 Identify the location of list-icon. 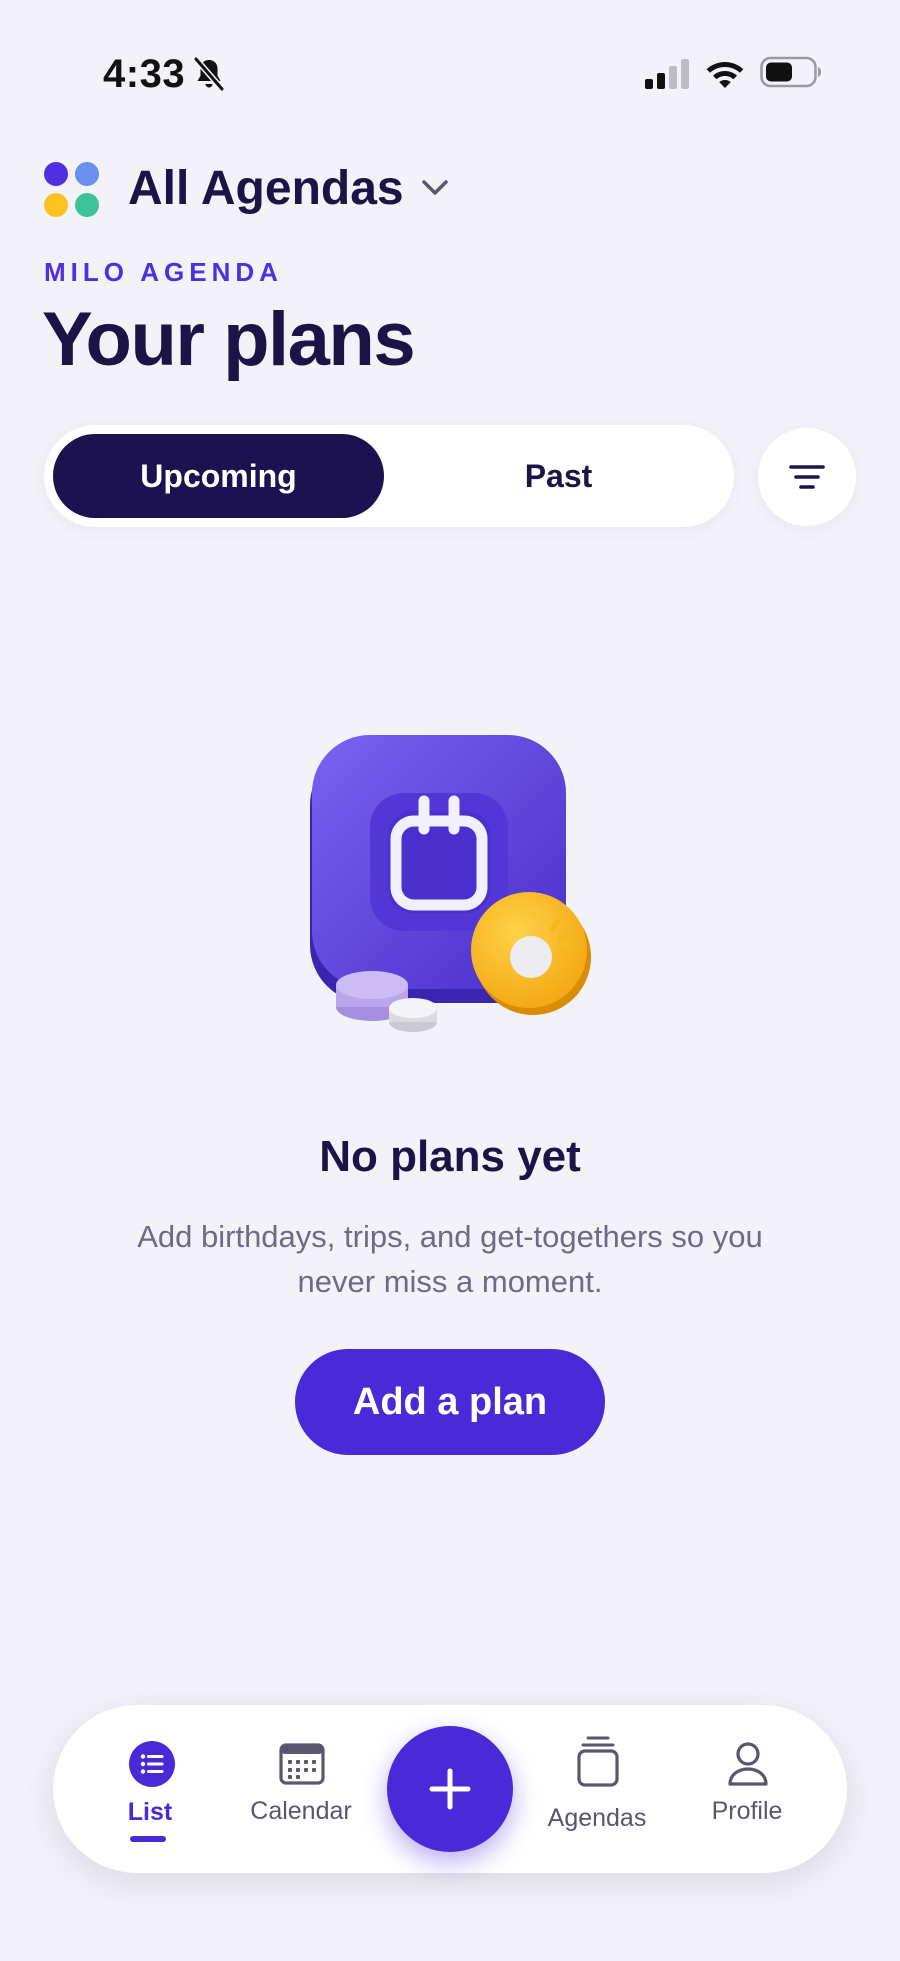
(152, 1764).